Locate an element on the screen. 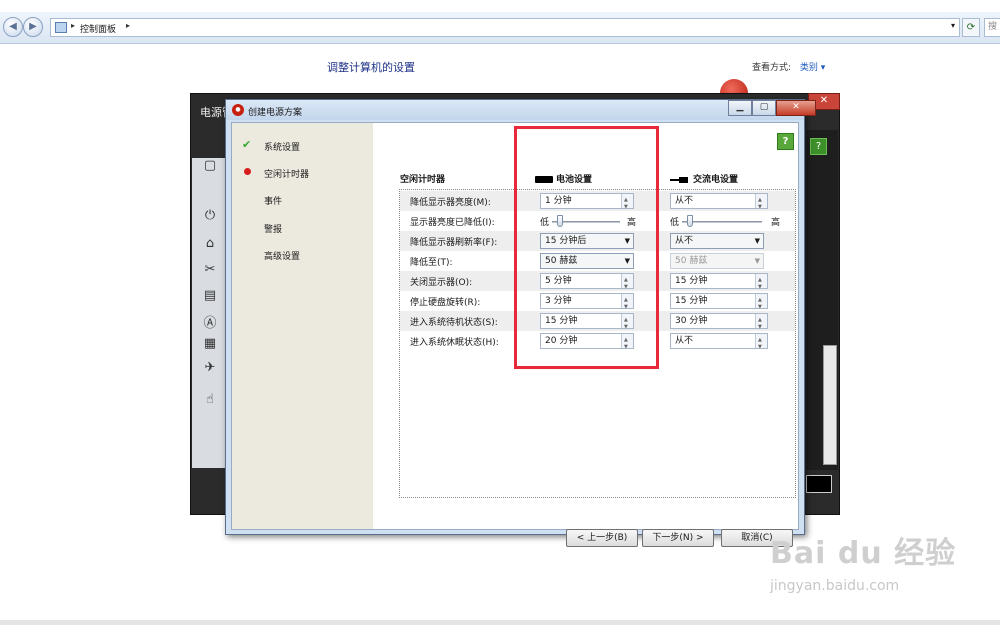 Image resolution: width=1000 pixels, height=625 pixels. view-by-label: 查看方式: is located at coordinates (772, 68).